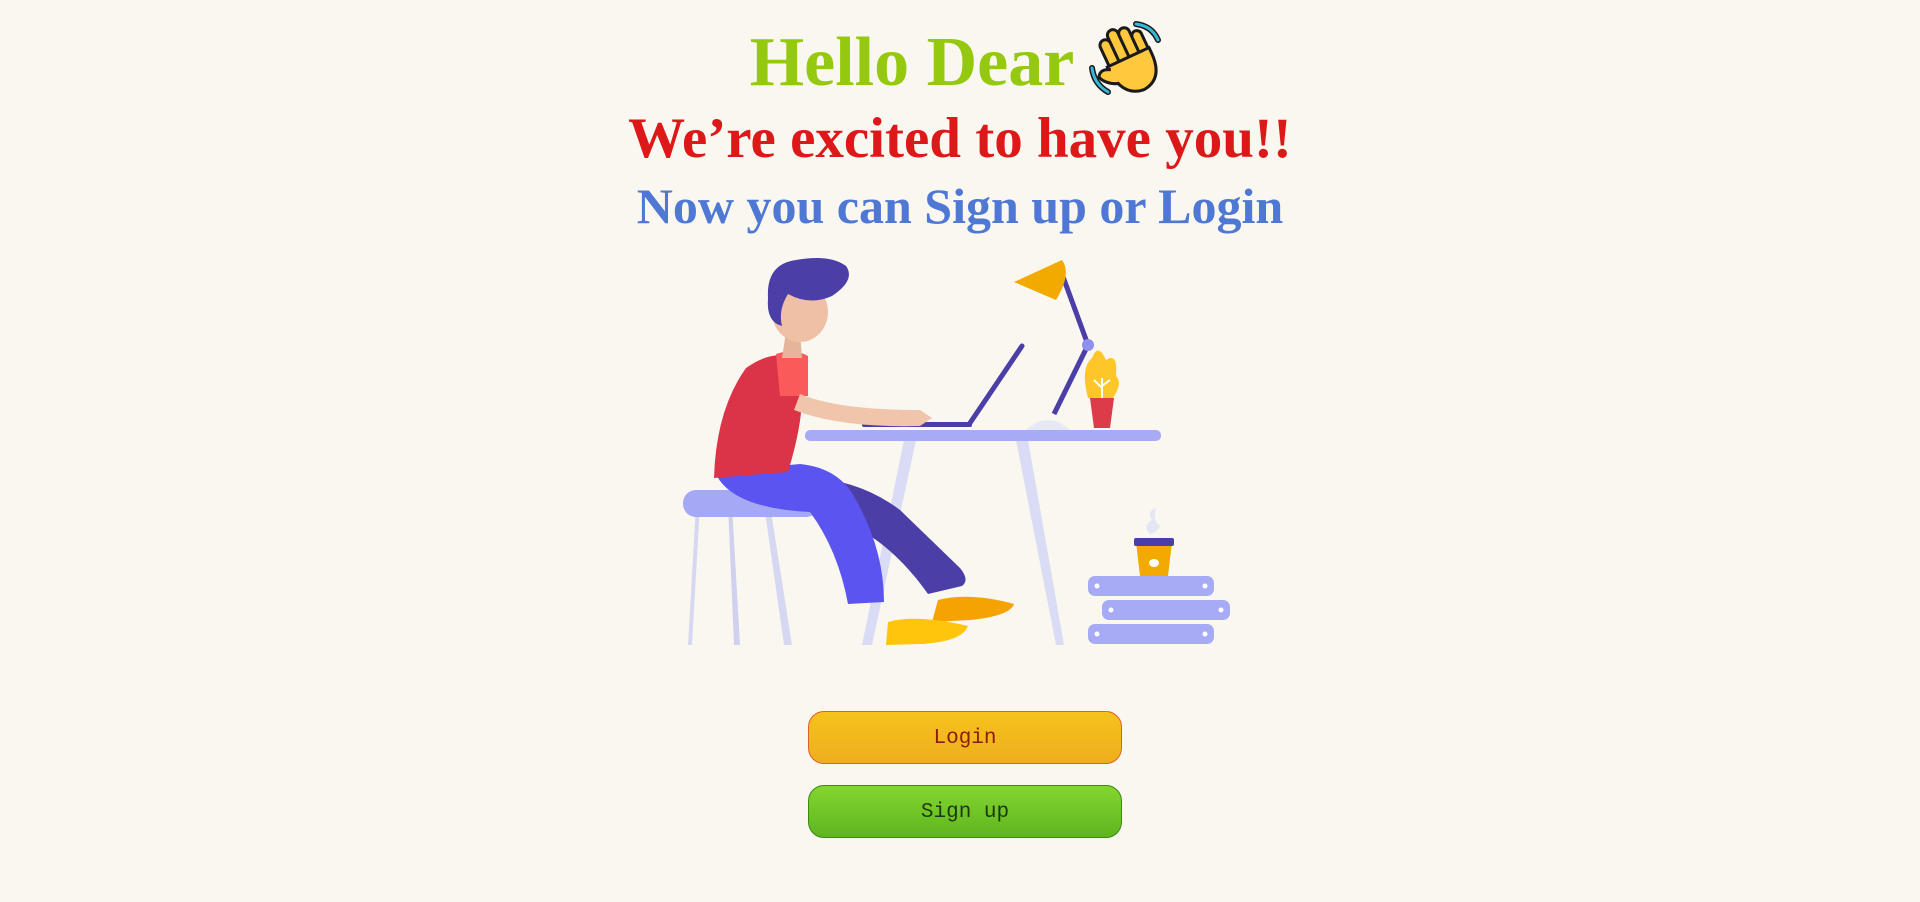 Image resolution: width=1920 pixels, height=902 pixels. Describe the element at coordinates (965, 737) in the screenshot. I see `login-button: Login` at that location.